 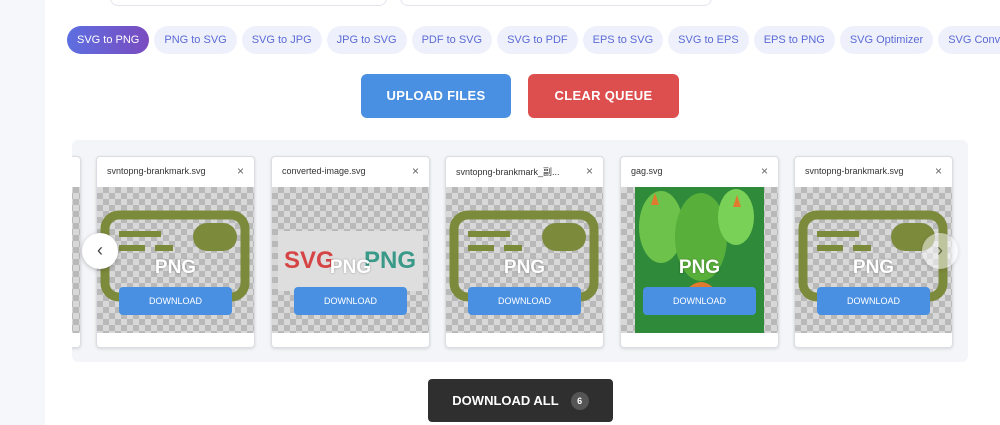 I want to click on carousel-next-button: ›, so click(x=940, y=251).